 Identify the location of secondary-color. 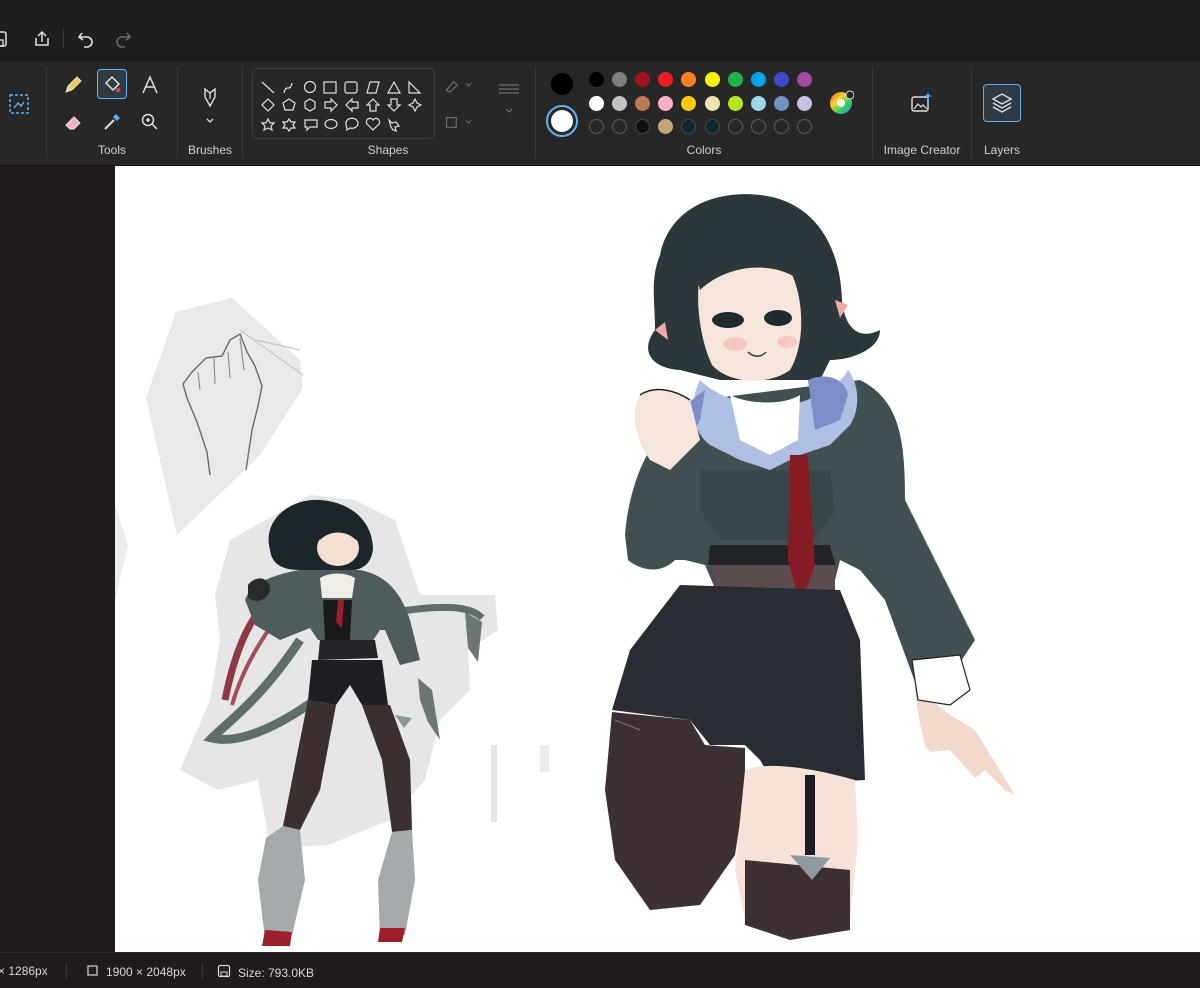
(562, 121).